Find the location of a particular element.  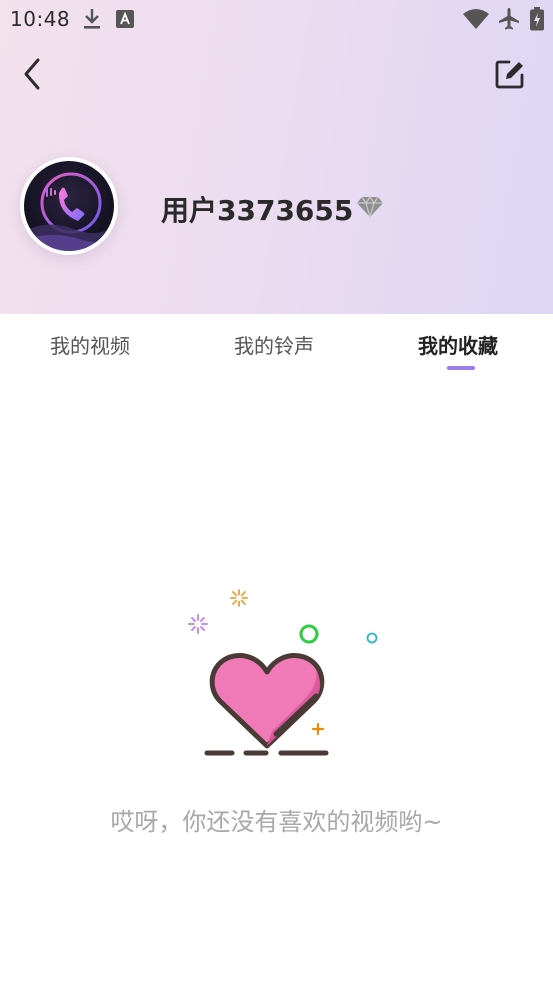

edit-icon is located at coordinates (509, 74).